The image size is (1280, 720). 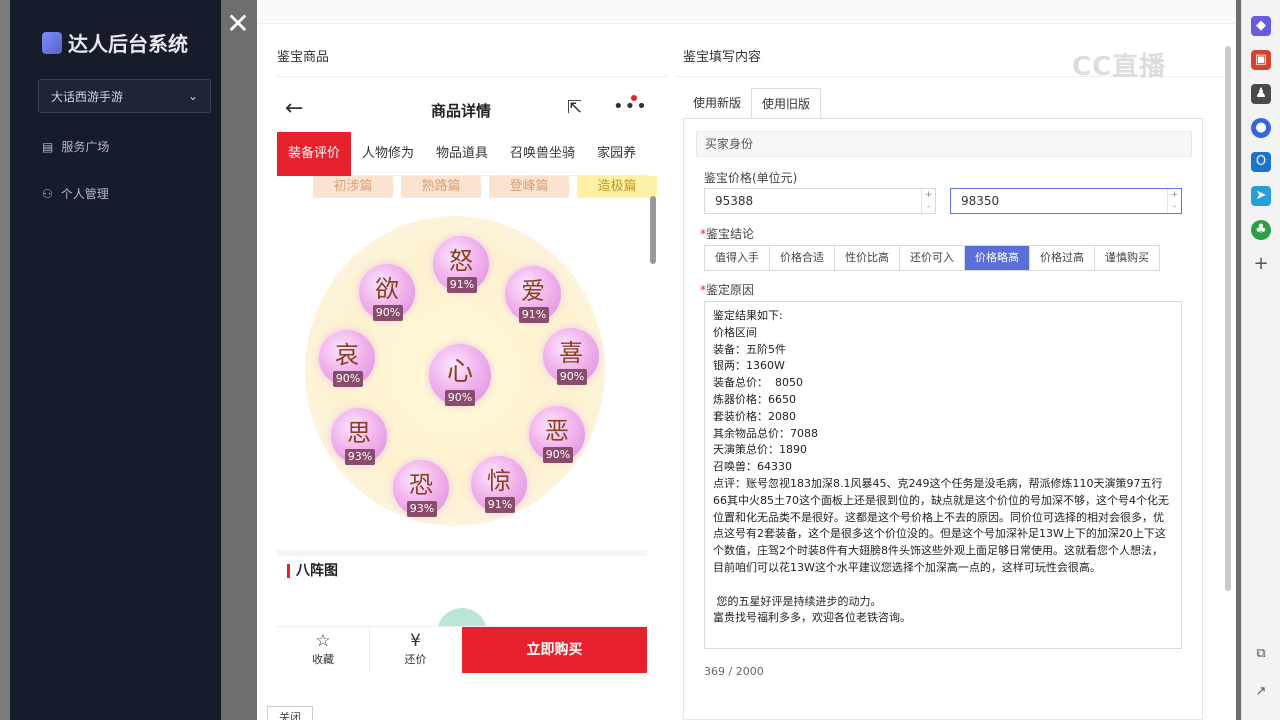 What do you see at coordinates (84, 194) in the screenshot?
I see `sidebar-item-label: 个人管理` at bounding box center [84, 194].